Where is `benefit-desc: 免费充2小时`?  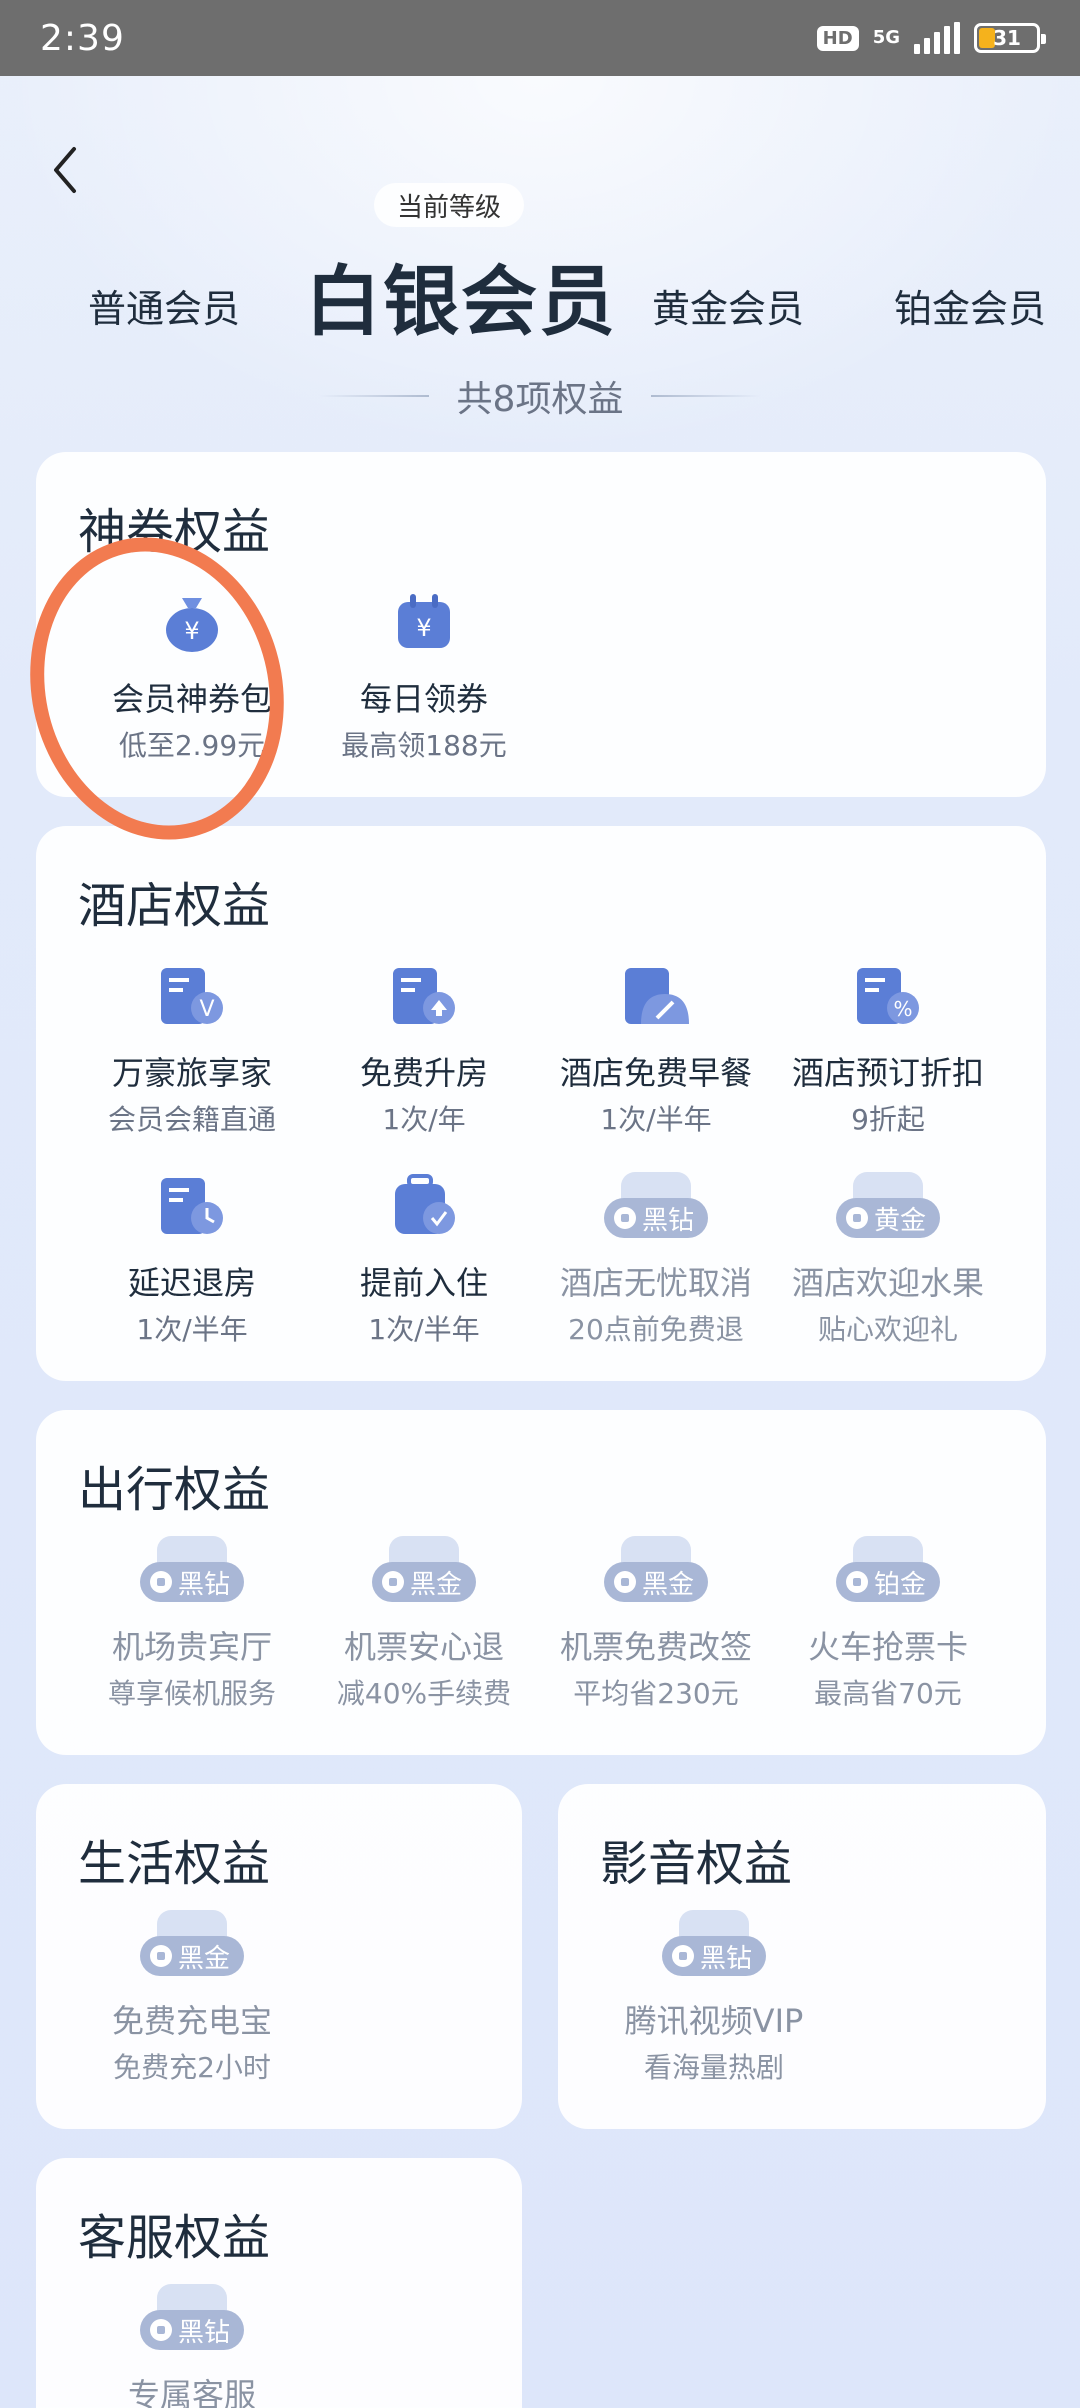 benefit-desc: 免费充2小时 is located at coordinates (192, 2067).